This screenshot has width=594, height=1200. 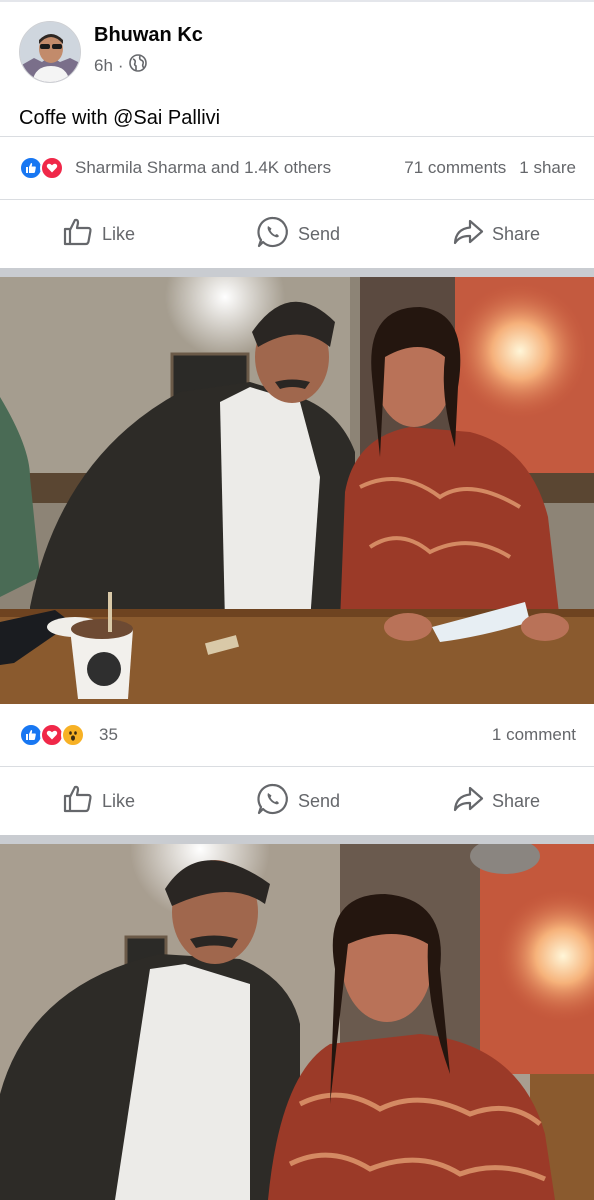 I want to click on wow-reaction-icon, so click(x=73, y=735).